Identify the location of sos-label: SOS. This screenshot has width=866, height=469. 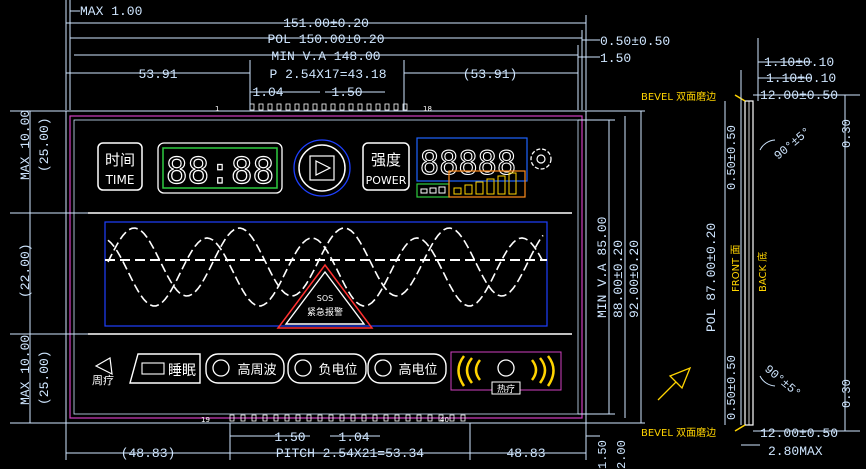
(325, 298).